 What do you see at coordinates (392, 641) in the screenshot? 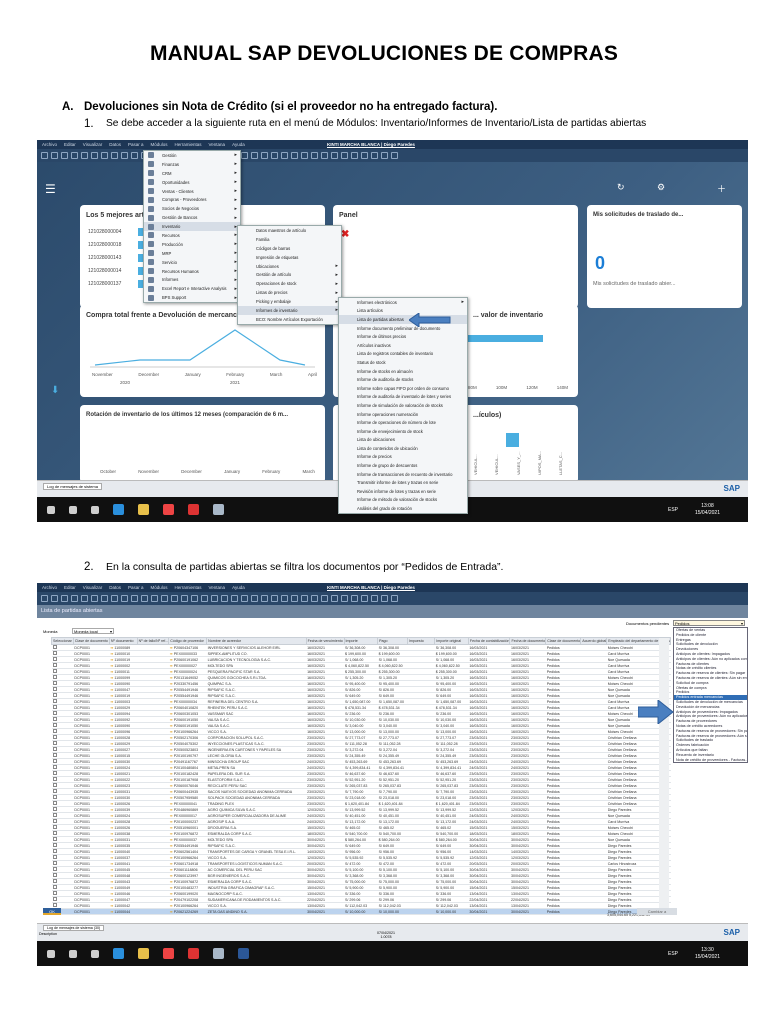
I see `column-header: Pago` at bounding box center [392, 641].